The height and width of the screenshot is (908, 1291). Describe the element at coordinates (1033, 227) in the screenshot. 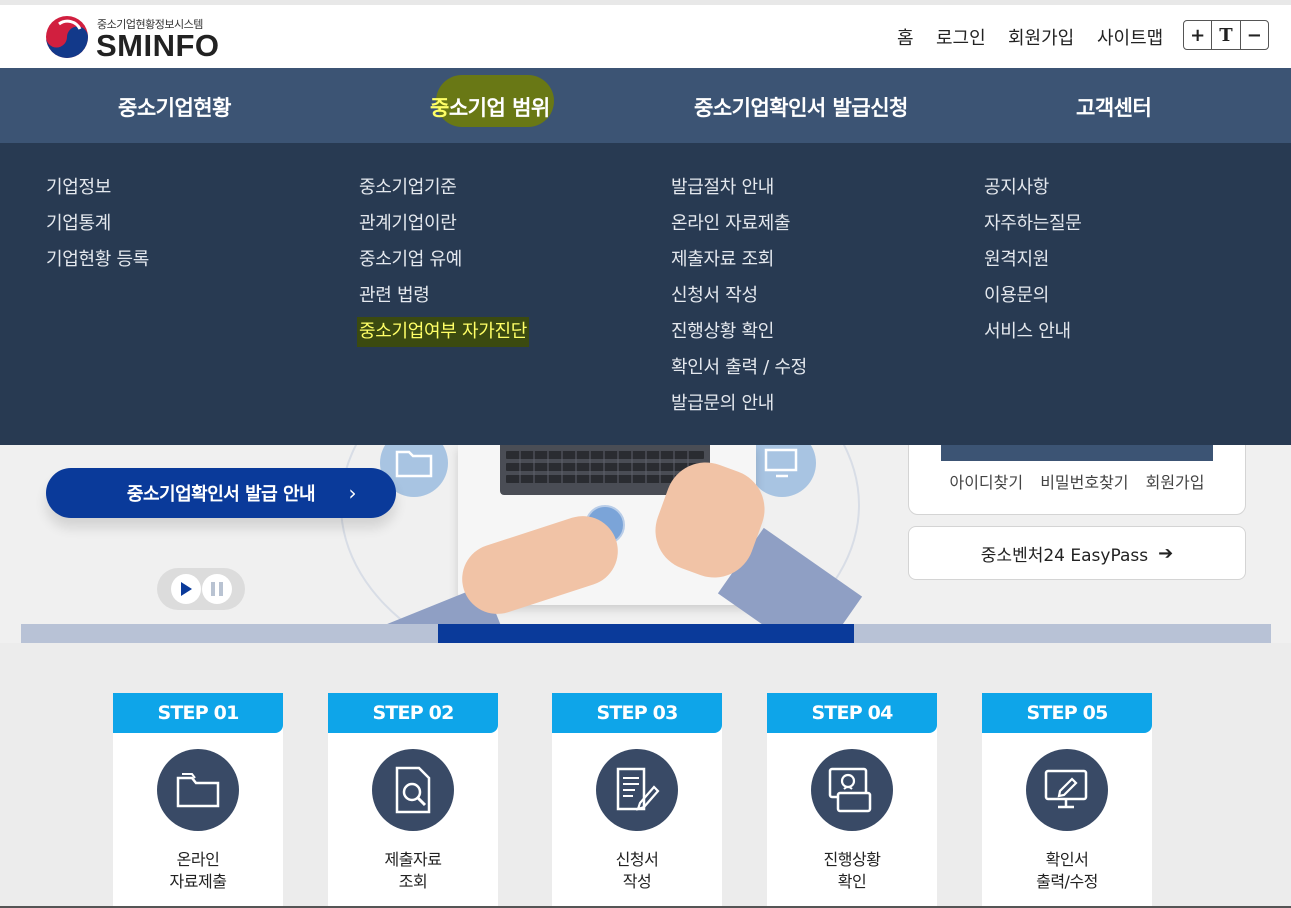

I see `menu-link: 자주하는질문` at that location.